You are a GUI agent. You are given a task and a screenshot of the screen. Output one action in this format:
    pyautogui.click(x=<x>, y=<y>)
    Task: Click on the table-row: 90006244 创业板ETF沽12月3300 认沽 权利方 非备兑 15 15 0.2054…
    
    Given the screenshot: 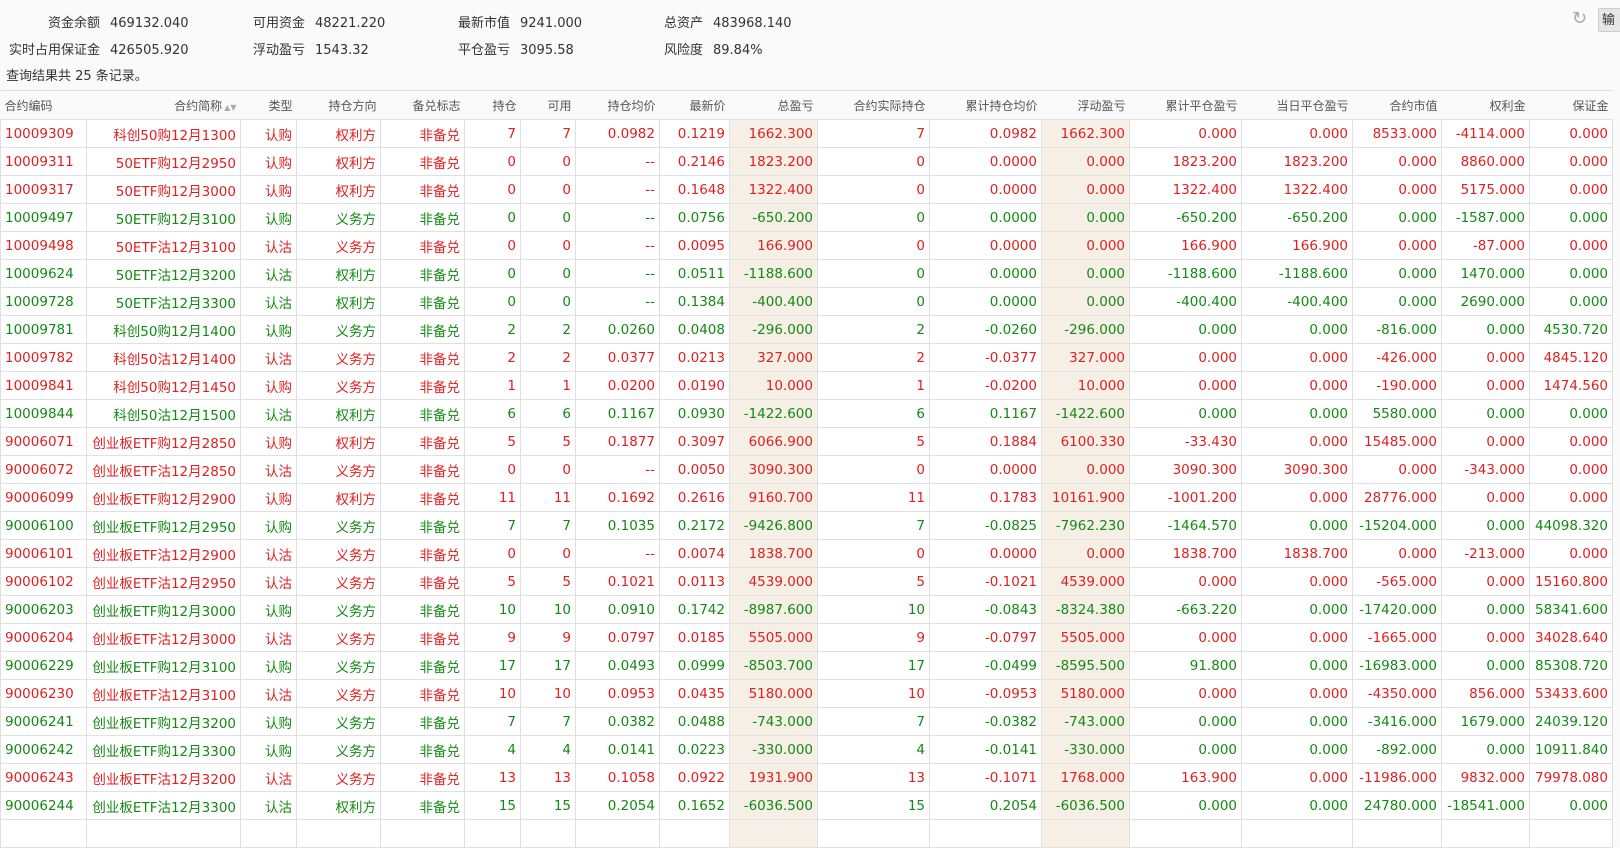 What is the action you would take?
    pyautogui.click(x=806, y=805)
    